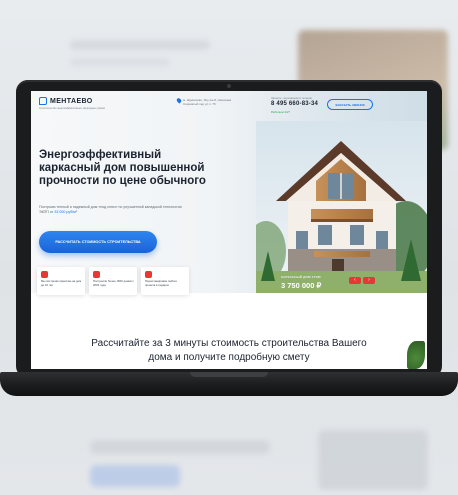 The image size is (458, 495). What do you see at coordinates (179, 100) in the screenshot?
I see `location-pin-icon` at bounding box center [179, 100].